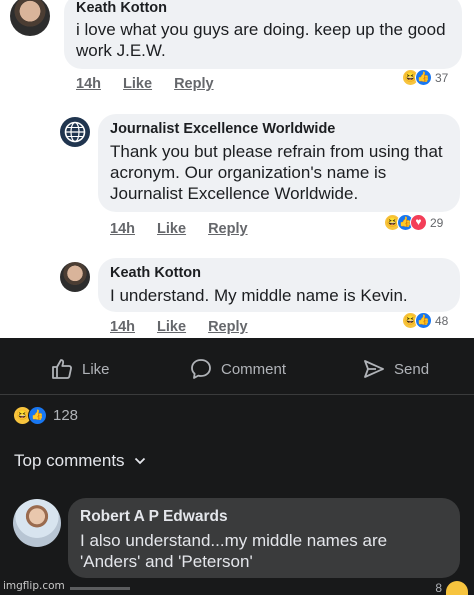  I want to click on post-send-label: Send, so click(412, 369).